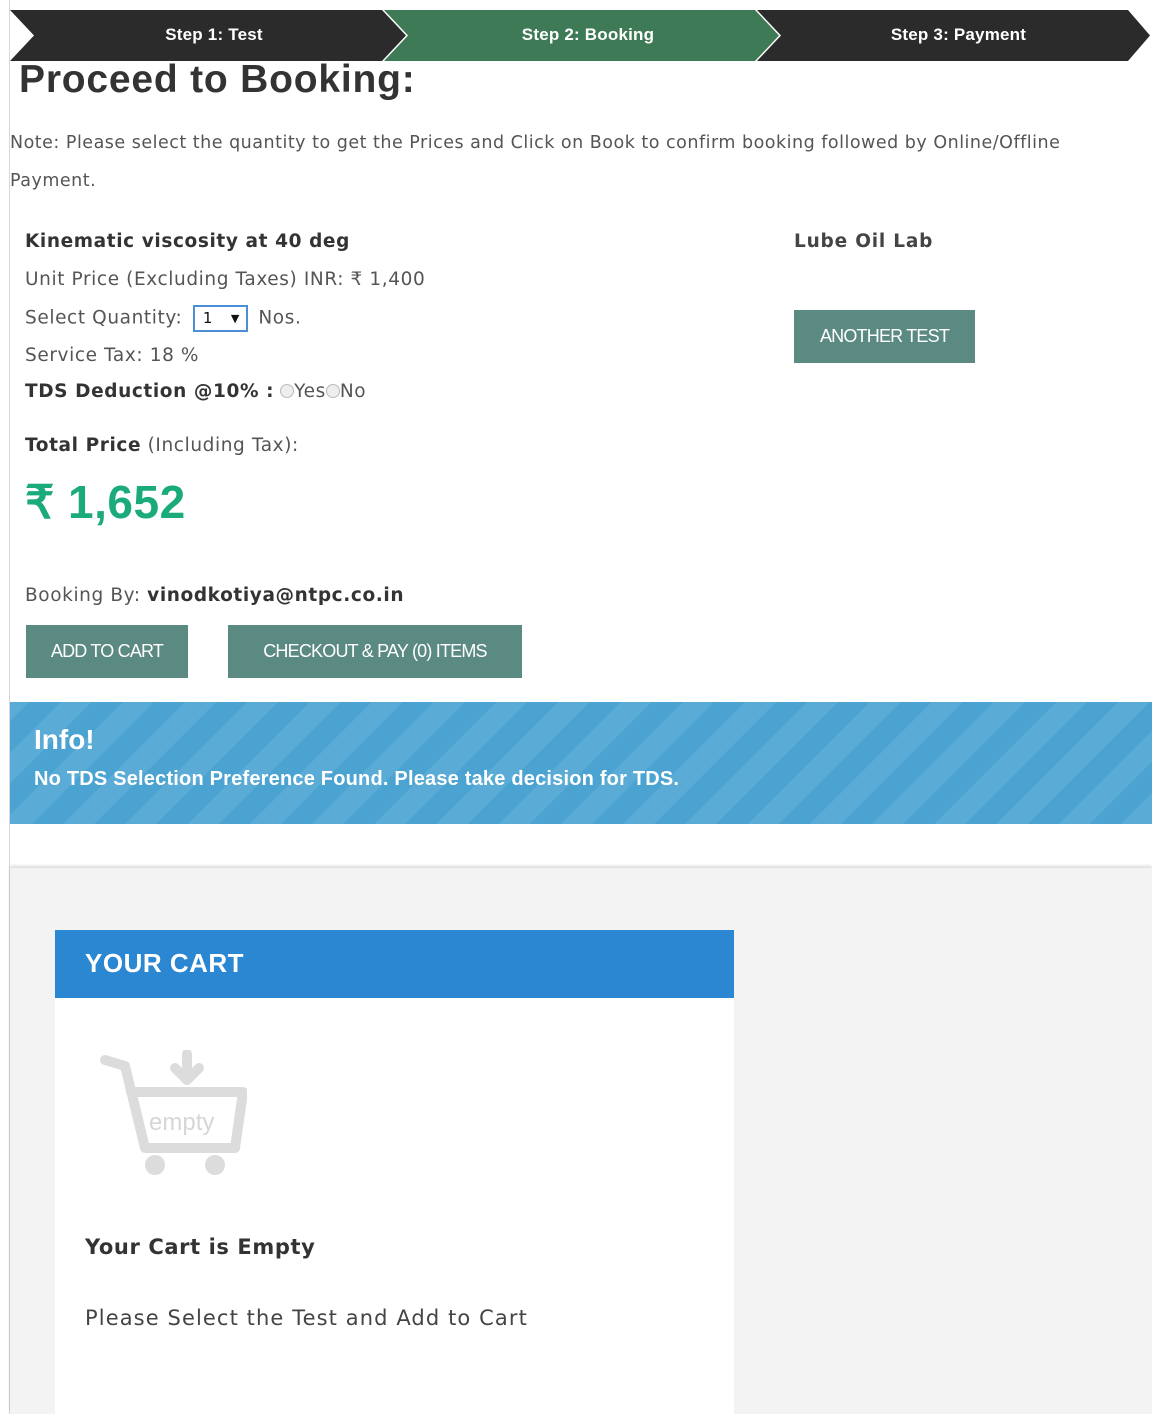 This screenshot has width=1152, height=1414. Describe the element at coordinates (353, 391) in the screenshot. I see `tds-no-label: No` at that location.